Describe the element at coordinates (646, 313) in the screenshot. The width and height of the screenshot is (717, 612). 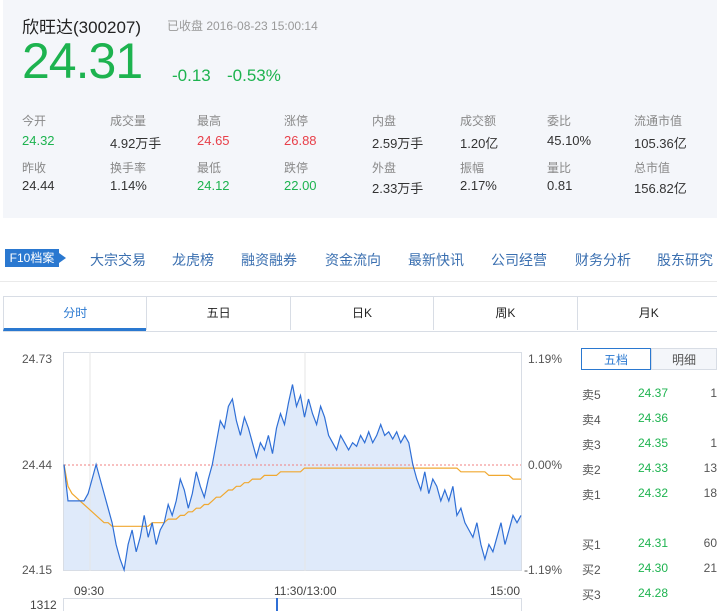
I see `chart-tab: 月K` at that location.